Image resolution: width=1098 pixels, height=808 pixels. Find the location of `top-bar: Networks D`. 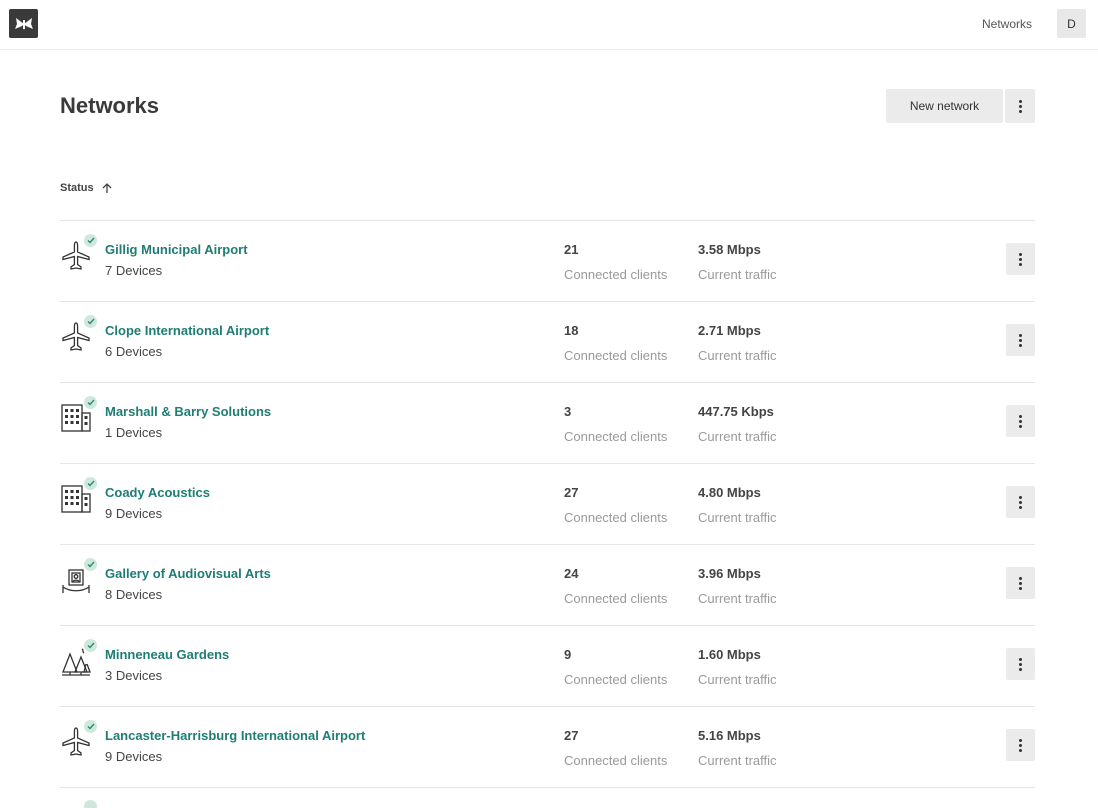

top-bar: Networks D is located at coordinates (549, 25).